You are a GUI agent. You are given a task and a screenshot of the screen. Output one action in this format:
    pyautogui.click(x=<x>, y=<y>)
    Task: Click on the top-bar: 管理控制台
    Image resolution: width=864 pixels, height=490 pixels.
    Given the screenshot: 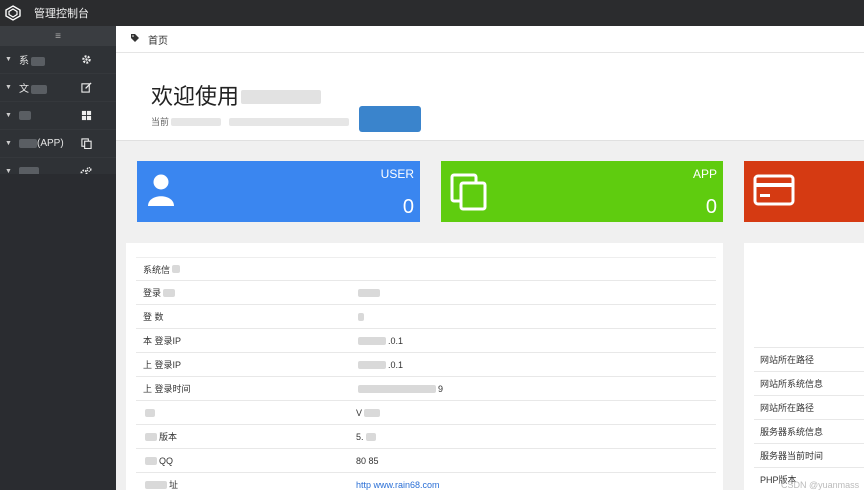 What is the action you would take?
    pyautogui.click(x=432, y=13)
    